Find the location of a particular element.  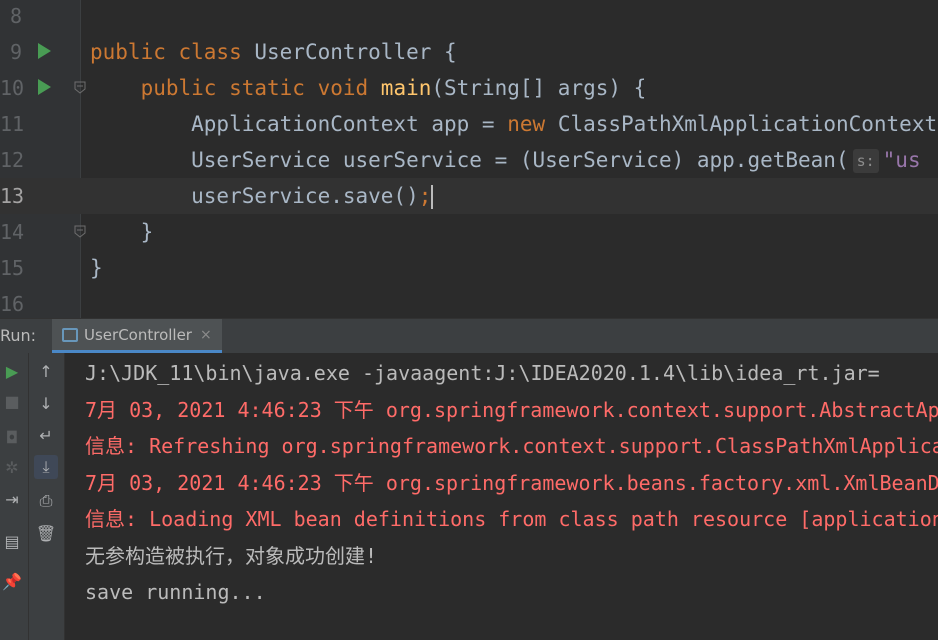

console-tab-icon is located at coordinates (70, 334).